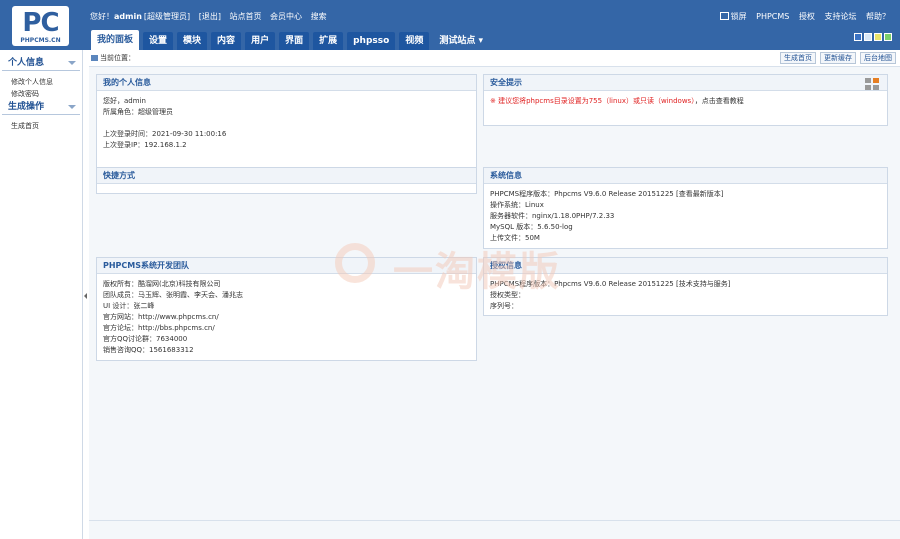  I want to click on skin-light-icon, so click(868, 37).